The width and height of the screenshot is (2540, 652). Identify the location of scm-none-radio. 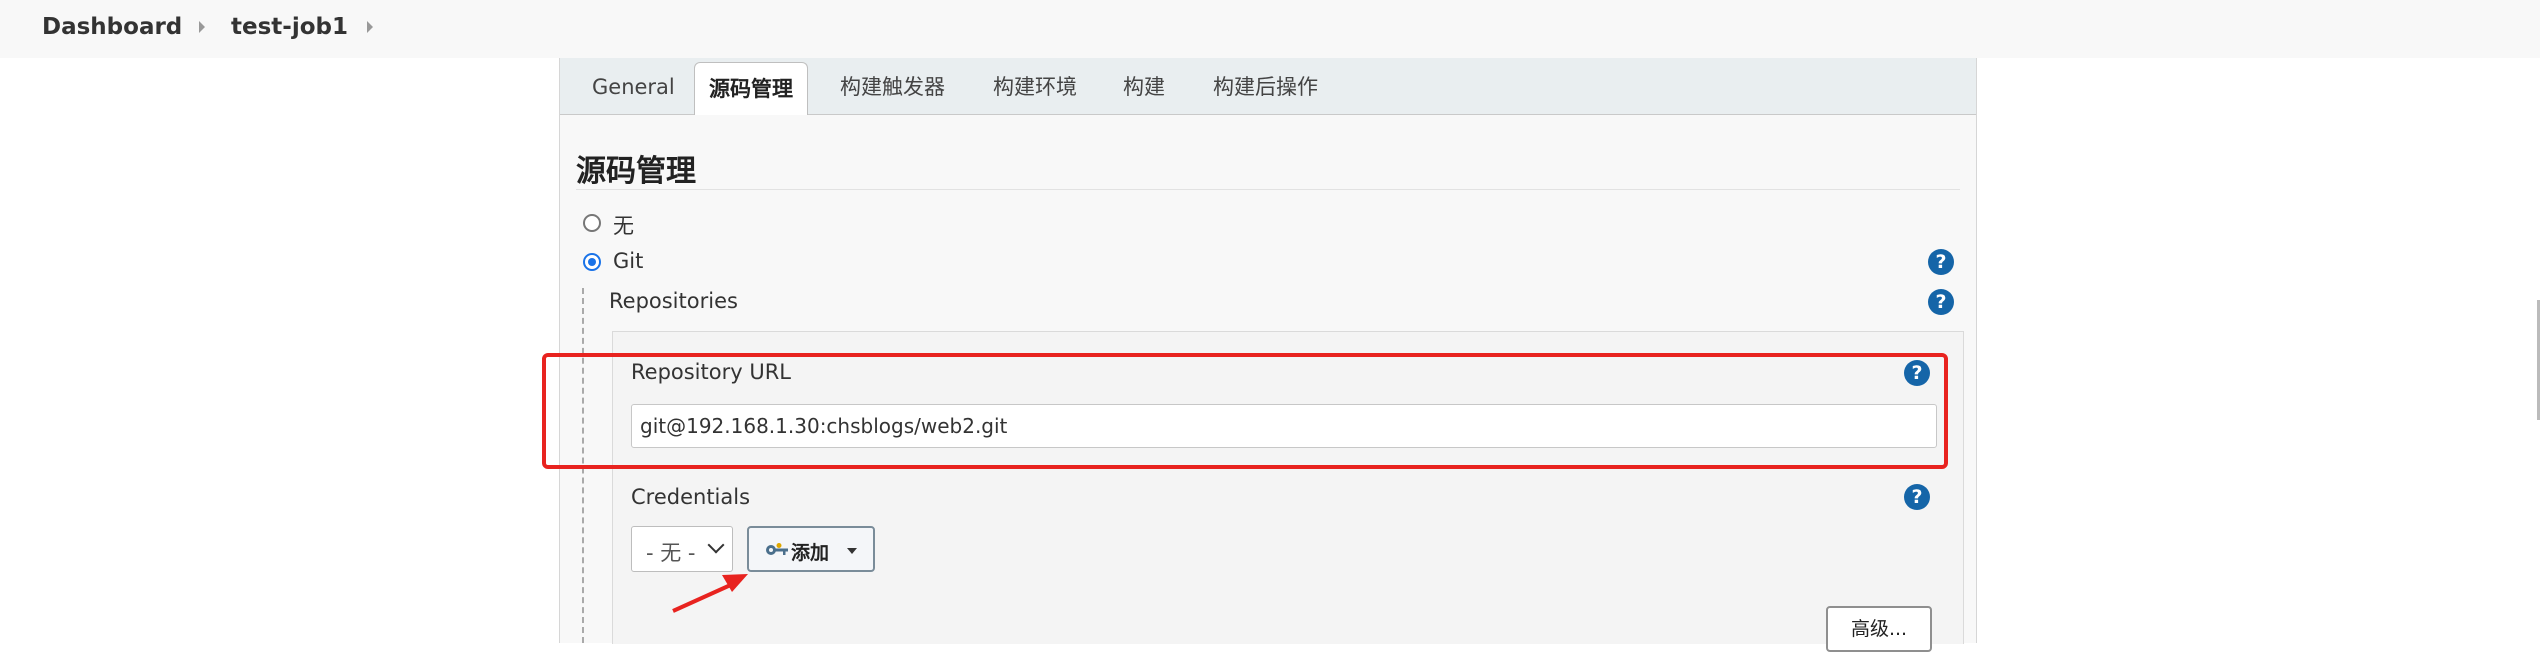
(592, 223).